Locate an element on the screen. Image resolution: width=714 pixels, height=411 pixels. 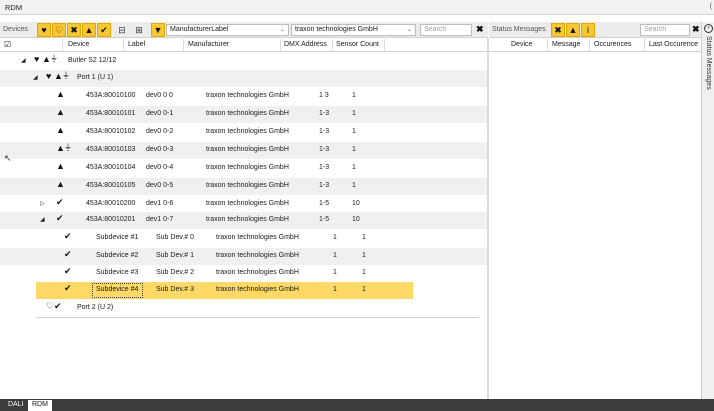
tree-row-controller: ◢ ♥ ▲ ⏚ Butler S2 12/12 is located at coordinates (243, 61).